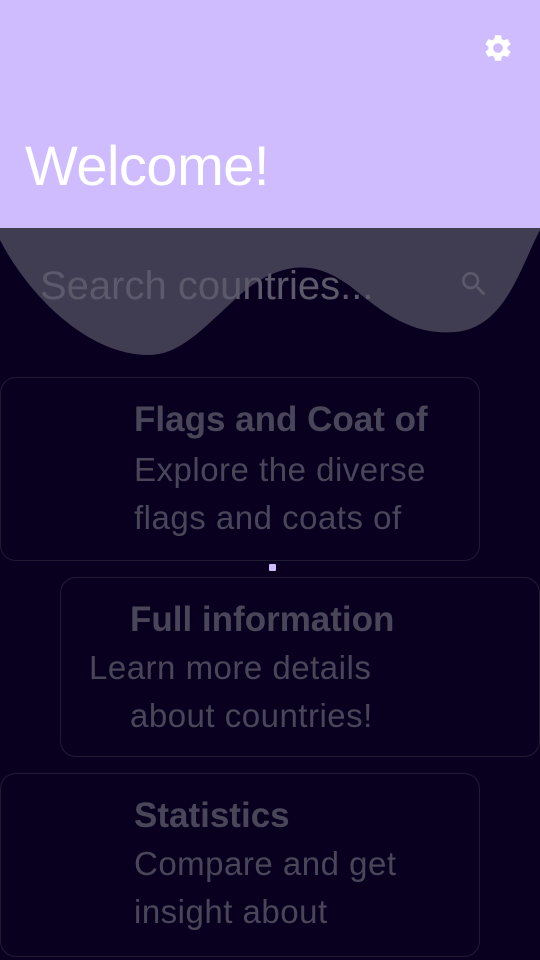 This screenshot has height=960, width=540. What do you see at coordinates (231, 911) in the screenshot?
I see `card-description-line: insight about` at bounding box center [231, 911].